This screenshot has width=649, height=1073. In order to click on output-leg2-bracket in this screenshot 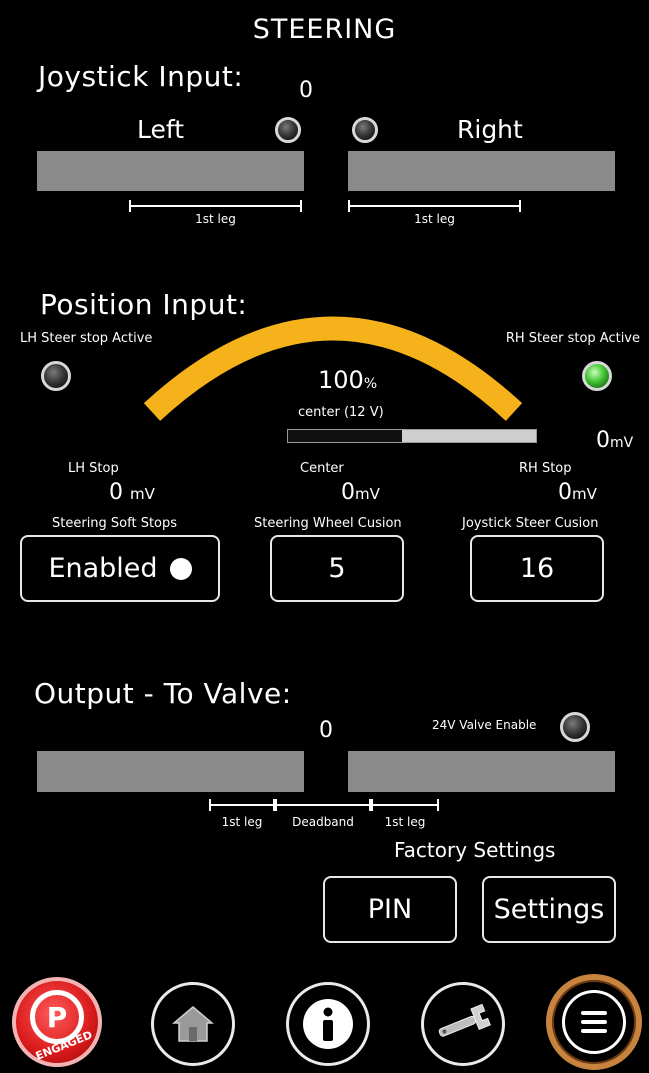, I will do `click(405, 805)`.